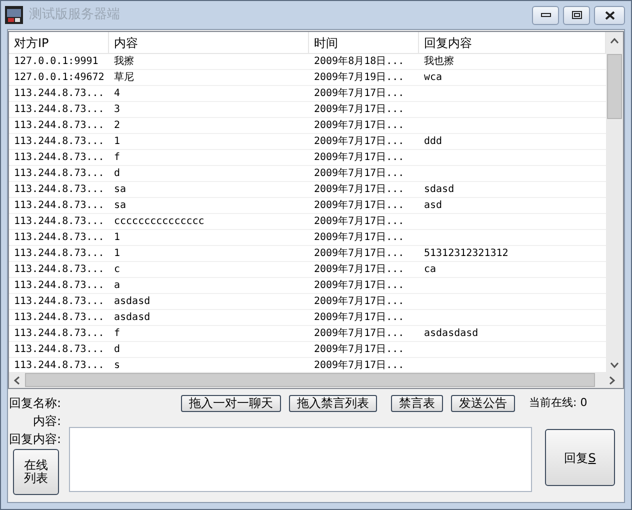 The width and height of the screenshot is (632, 510). What do you see at coordinates (117, 270) in the screenshot?
I see `table-cell-text: c` at bounding box center [117, 270].